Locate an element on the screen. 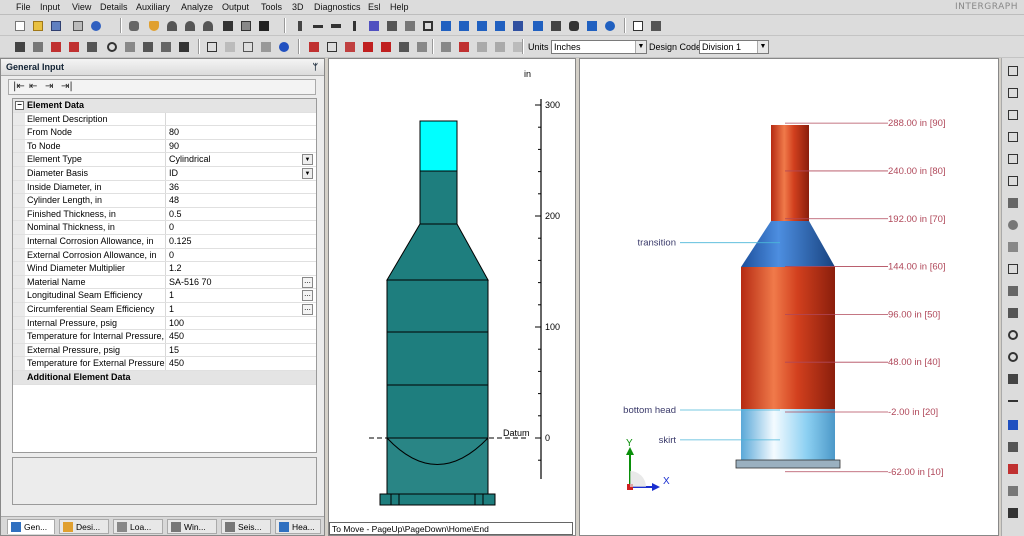  node-number-icon is located at coordinates (1013, 313).